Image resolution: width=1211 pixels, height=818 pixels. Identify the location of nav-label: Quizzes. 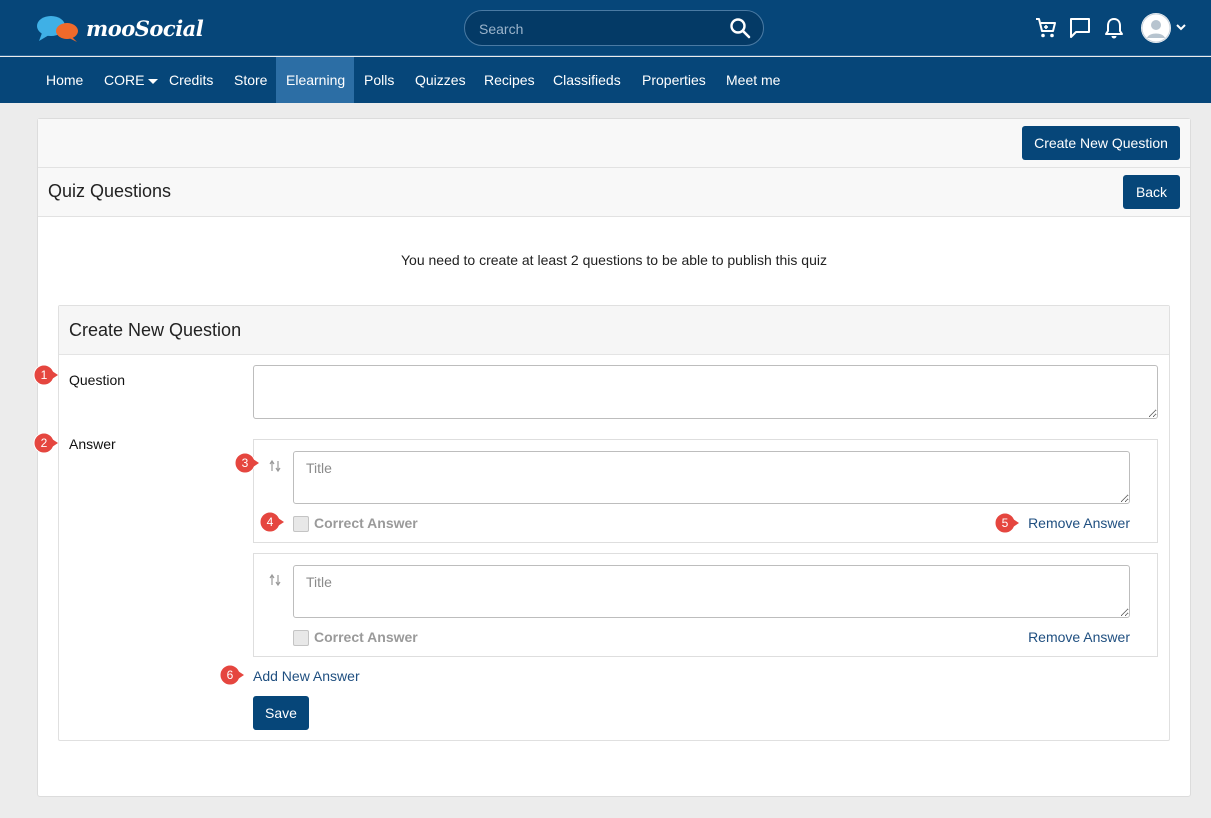
(440, 80).